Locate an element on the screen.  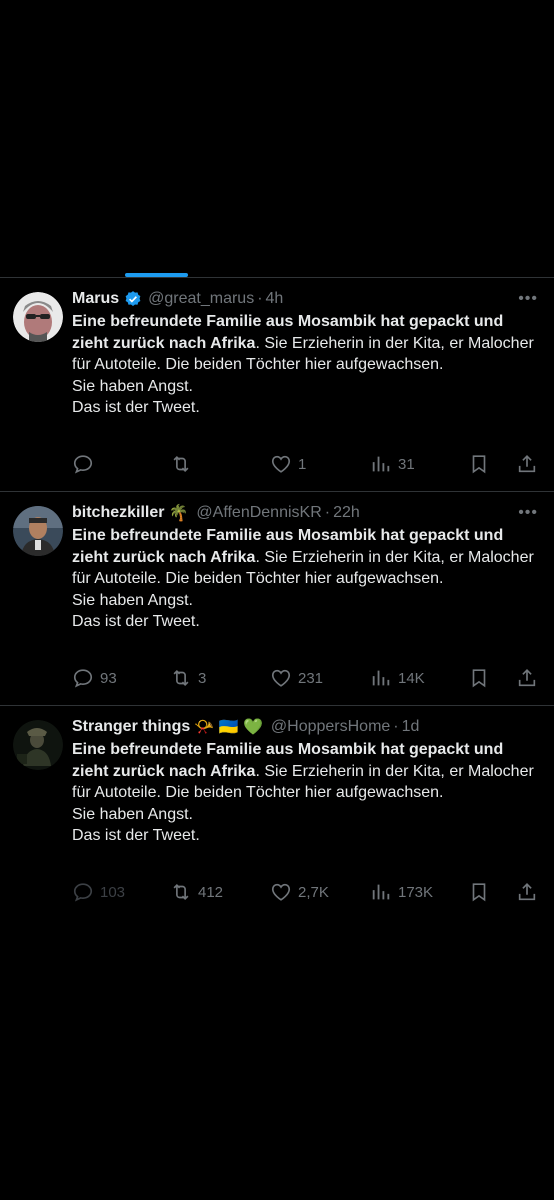
retweet-button is located at coordinates (184, 464).